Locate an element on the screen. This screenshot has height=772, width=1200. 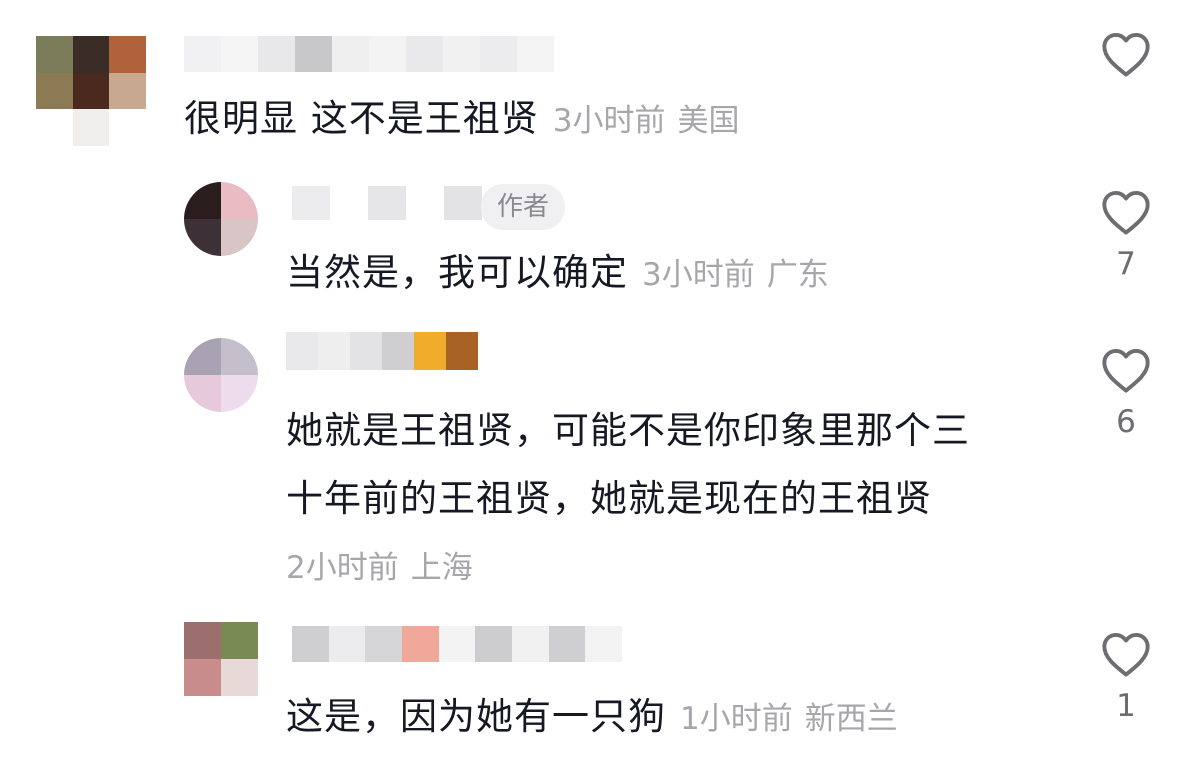
comment-text: 当然是，我可以确定 3小时前 广东 is located at coordinates (557, 274).